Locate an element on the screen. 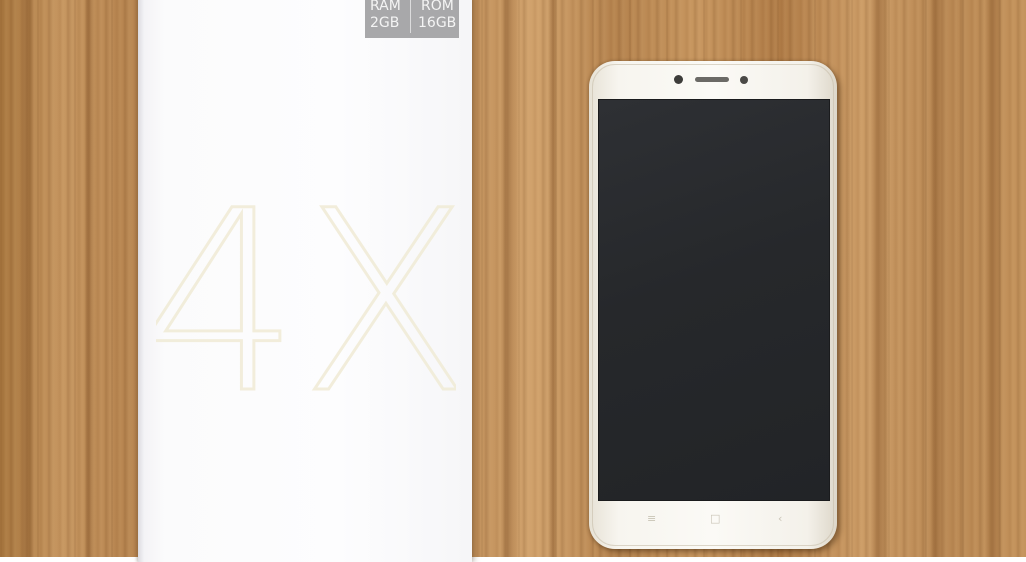 This screenshot has width=1026, height=562. front-camera is located at coordinates (678, 79).